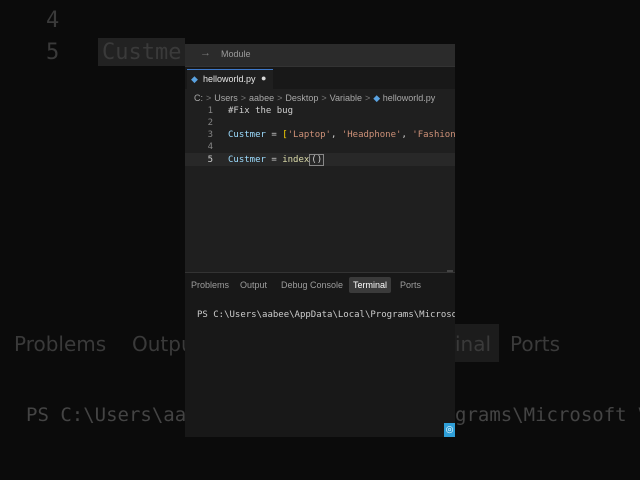 The width and height of the screenshot is (640, 480). I want to click on code-line-1: #Fix the bug, so click(260, 111).